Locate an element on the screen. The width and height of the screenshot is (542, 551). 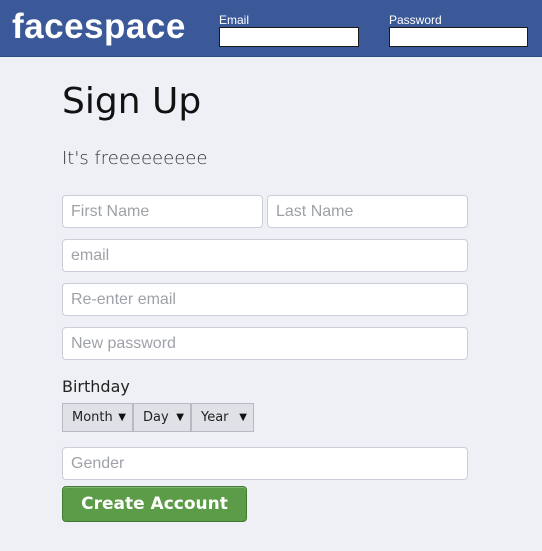
day-dropdown-arrow-icon: ▼ is located at coordinates (180, 417).